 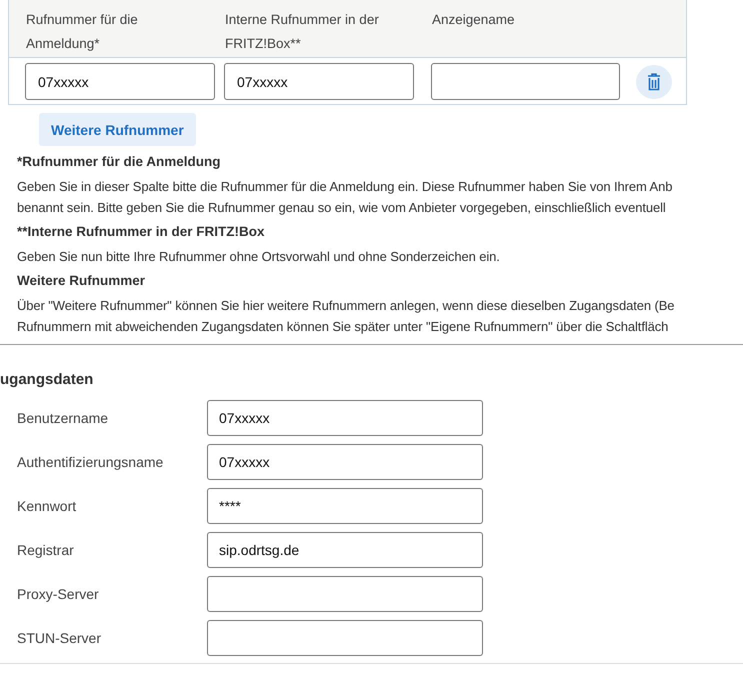 I want to click on field-label: Authentifizierungsname, so click(x=90, y=462).